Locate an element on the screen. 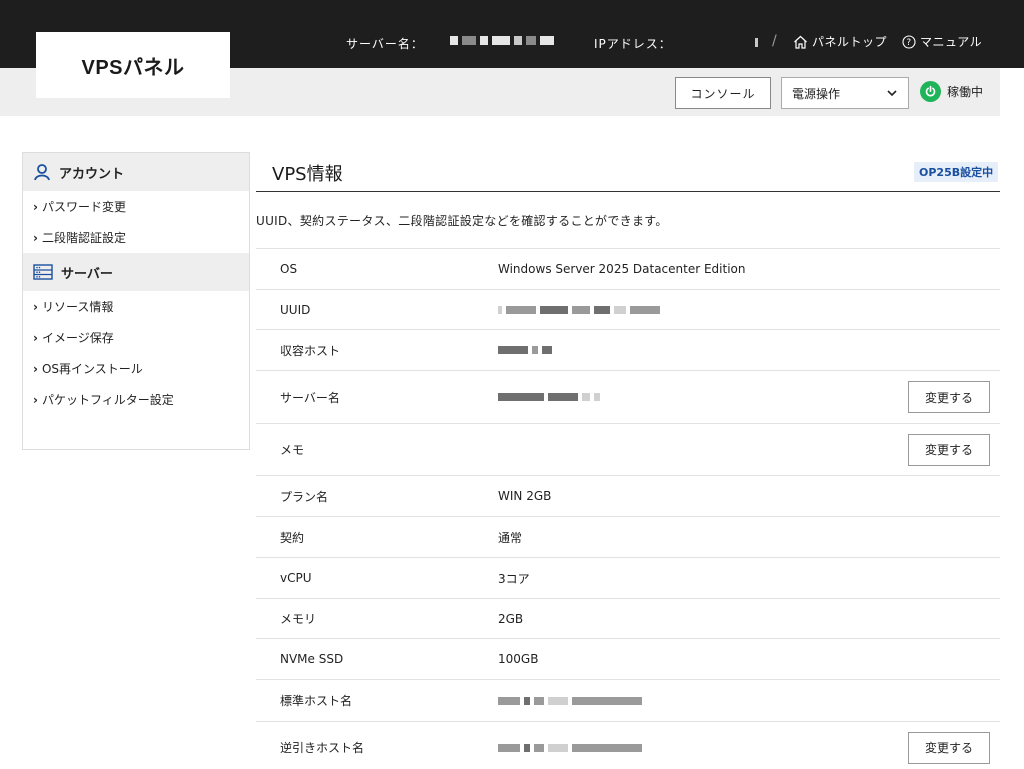 Image resolution: width=1024 pixels, height=769 pixels. sidebar-item-resource-info: › リソース情報 is located at coordinates (136, 306).